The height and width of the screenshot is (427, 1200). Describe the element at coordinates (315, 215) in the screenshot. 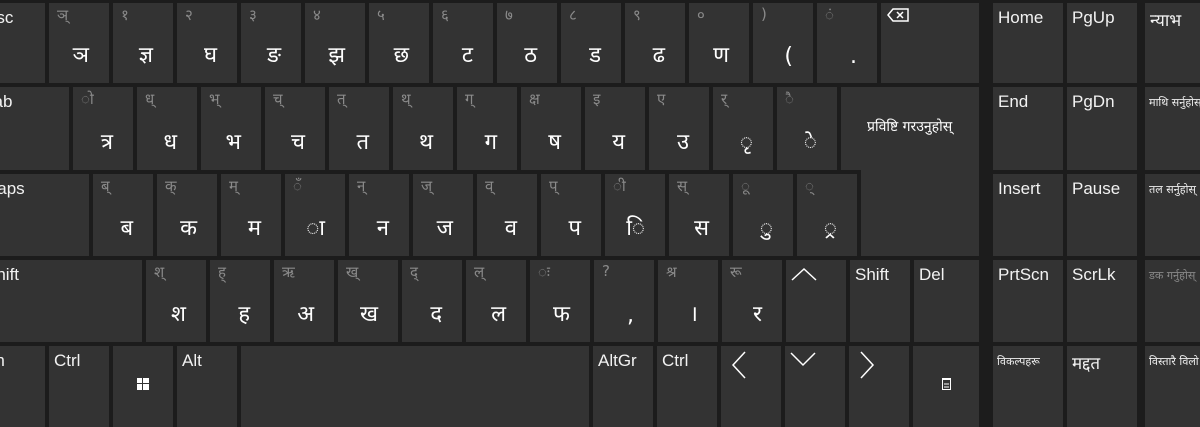

I see `key-row3-3: ँा` at that location.